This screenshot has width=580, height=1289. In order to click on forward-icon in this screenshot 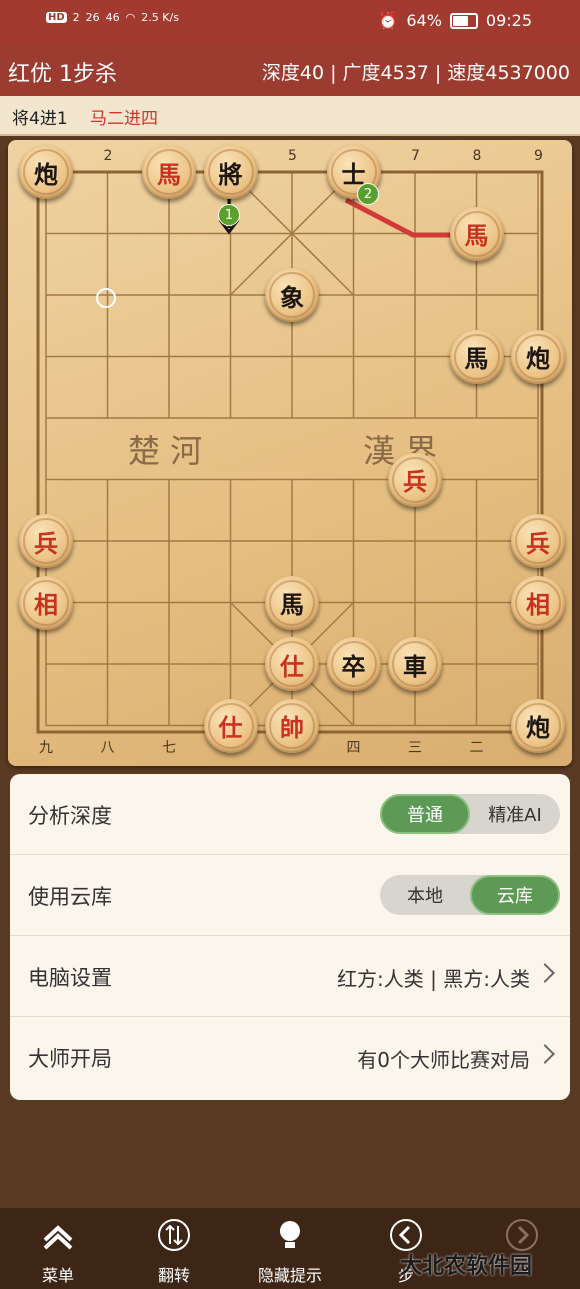, I will do `click(522, 1235)`.